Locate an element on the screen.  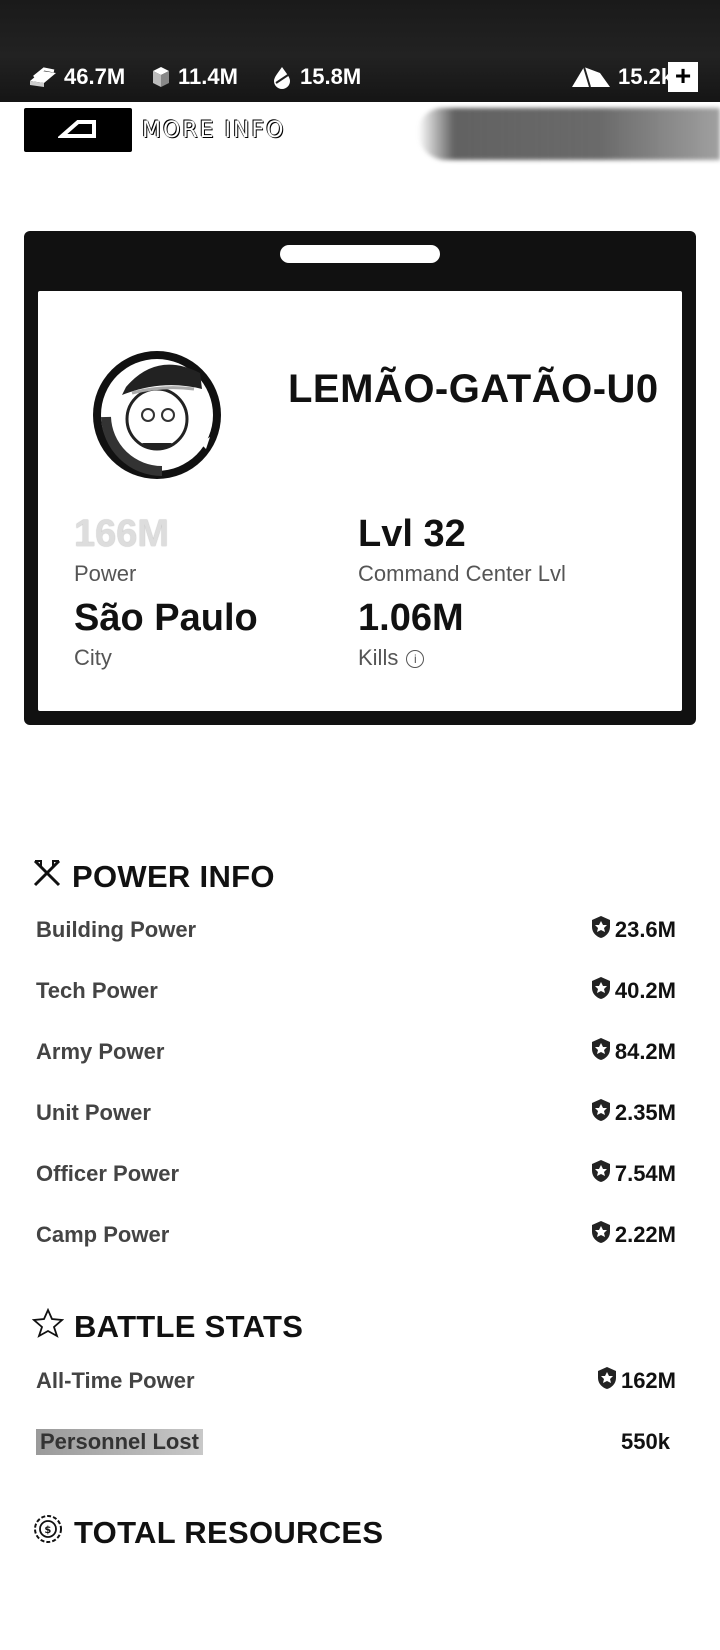
more-info-row: MORE INFO is located at coordinates (154, 130).